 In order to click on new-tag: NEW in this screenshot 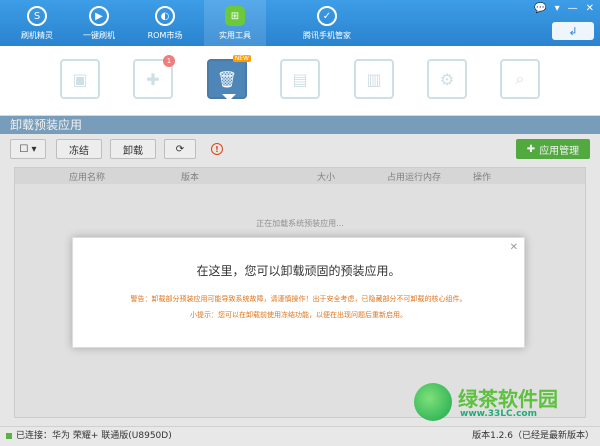, I will do `click(241, 58)`.